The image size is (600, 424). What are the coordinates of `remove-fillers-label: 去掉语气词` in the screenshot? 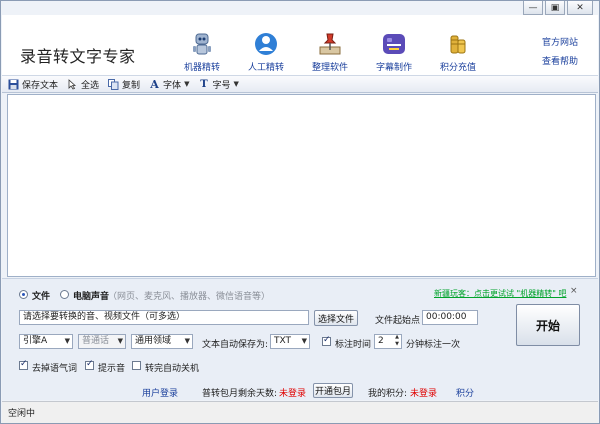 It's located at (55, 369).